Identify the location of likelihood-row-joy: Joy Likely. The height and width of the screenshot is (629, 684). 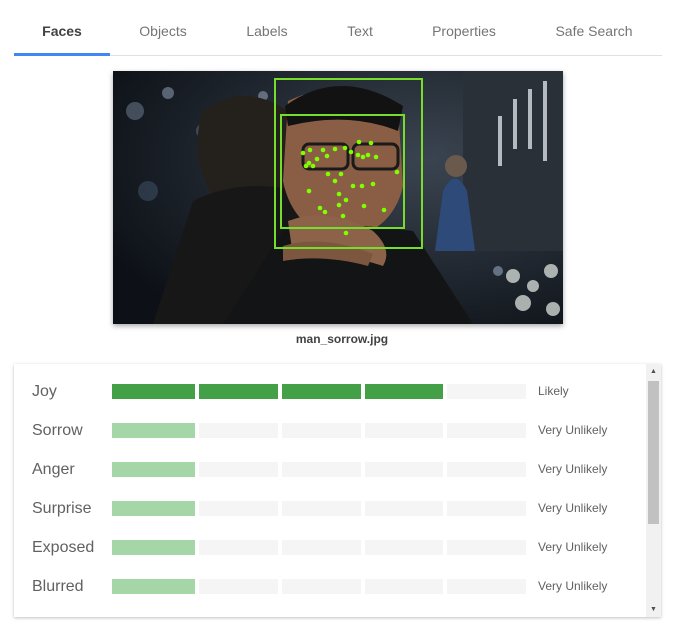
(330, 391).